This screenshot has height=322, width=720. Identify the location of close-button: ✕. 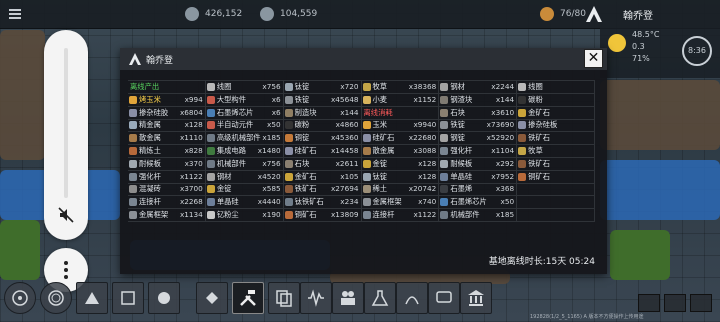
(593, 58).